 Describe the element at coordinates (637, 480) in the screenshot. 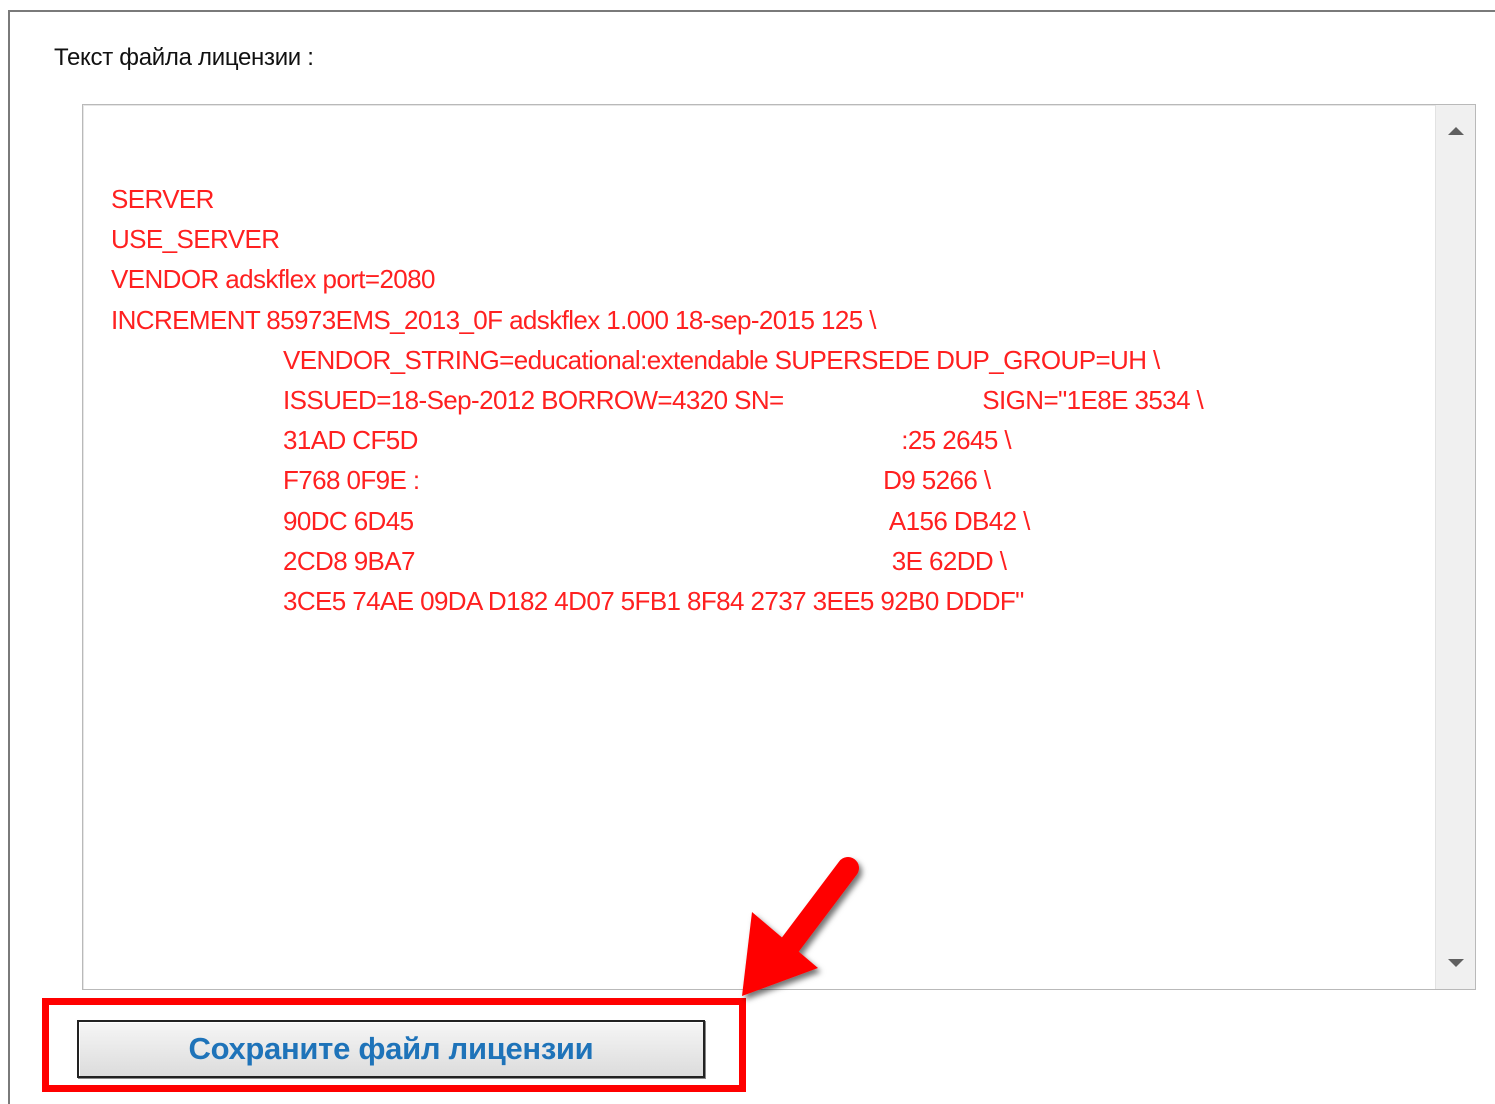

I see `license-line: F768 0F9E : D9 5266 \` at that location.